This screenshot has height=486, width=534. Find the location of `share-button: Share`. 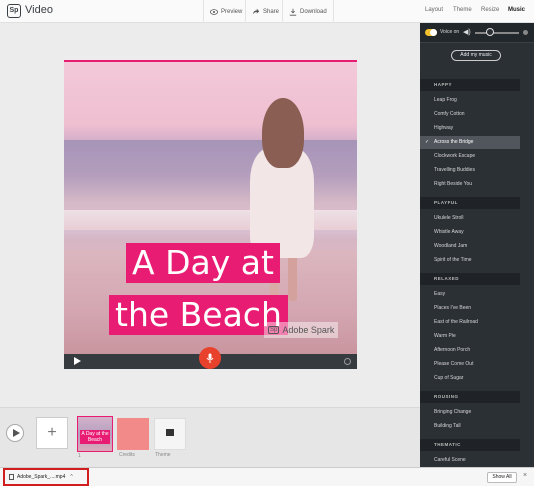

share-button: Share is located at coordinates (265, 11).